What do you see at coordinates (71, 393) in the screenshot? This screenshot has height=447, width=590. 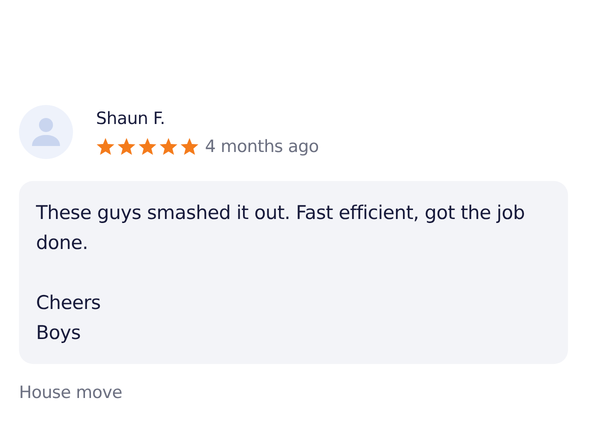 I see `review-category: House move` at bounding box center [71, 393].